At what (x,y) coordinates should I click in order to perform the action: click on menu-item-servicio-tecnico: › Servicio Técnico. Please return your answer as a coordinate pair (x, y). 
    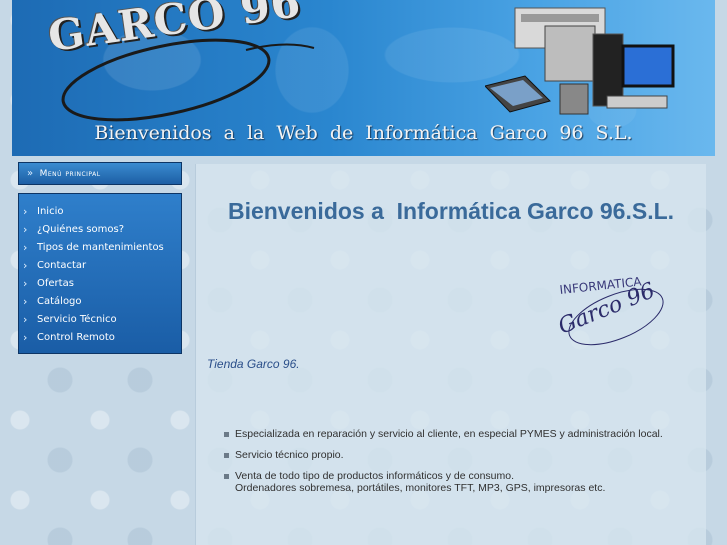
    Looking at the image, I should click on (100, 319).